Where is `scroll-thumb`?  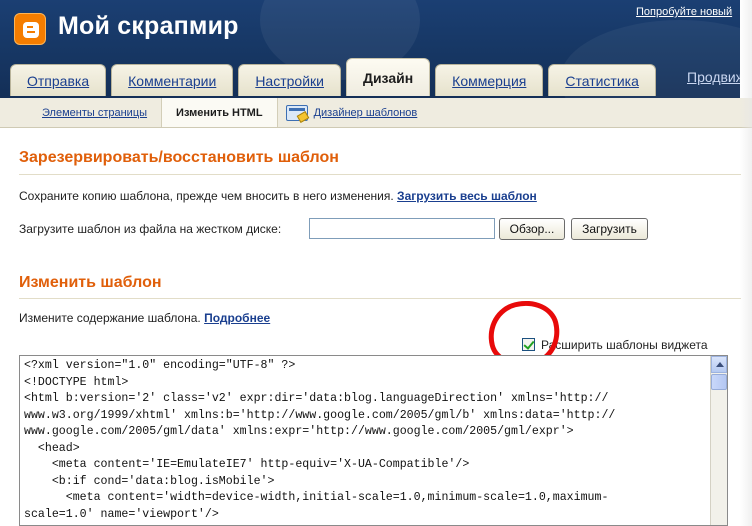
scroll-thumb is located at coordinates (719, 382).